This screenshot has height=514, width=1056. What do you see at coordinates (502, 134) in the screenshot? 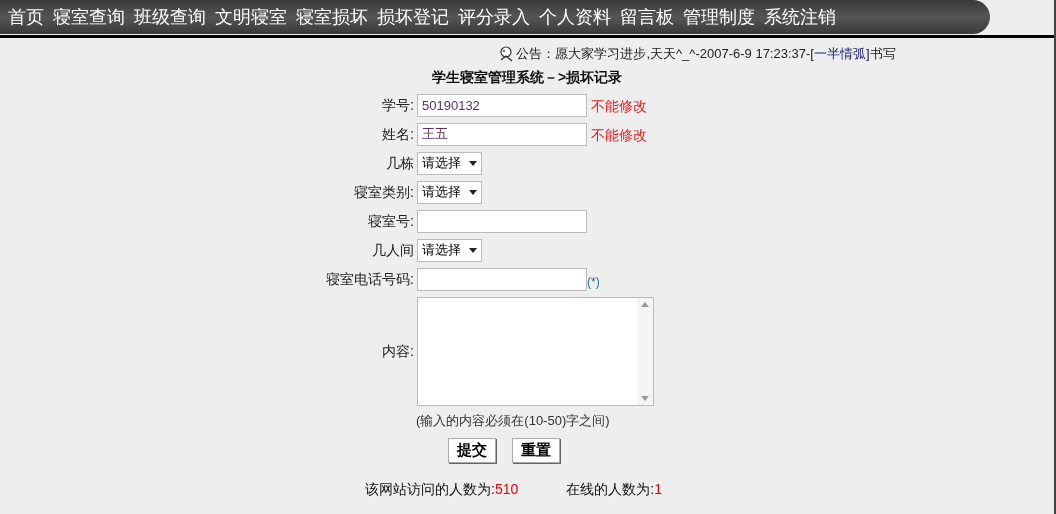
I see `input-field: 王五` at bounding box center [502, 134].